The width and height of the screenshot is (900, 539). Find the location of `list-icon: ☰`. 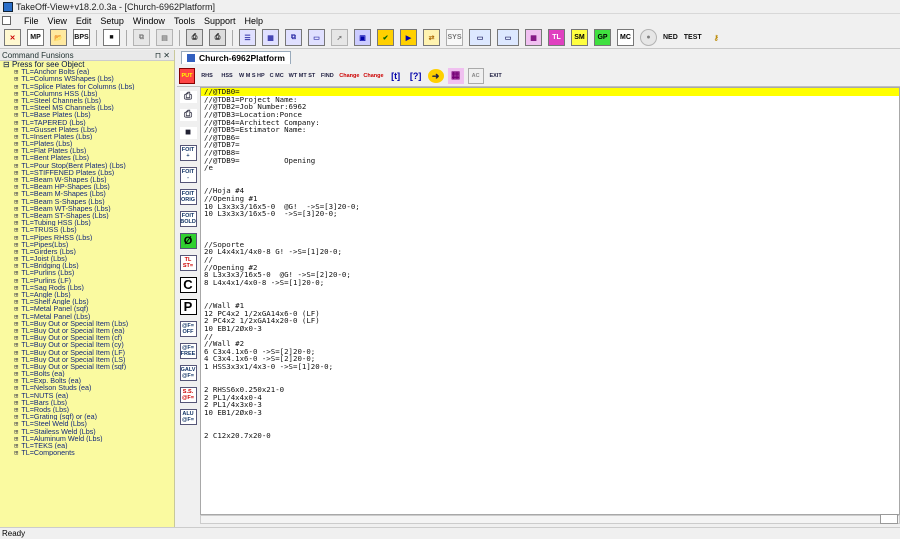

list-icon: ☰ is located at coordinates (247, 37).